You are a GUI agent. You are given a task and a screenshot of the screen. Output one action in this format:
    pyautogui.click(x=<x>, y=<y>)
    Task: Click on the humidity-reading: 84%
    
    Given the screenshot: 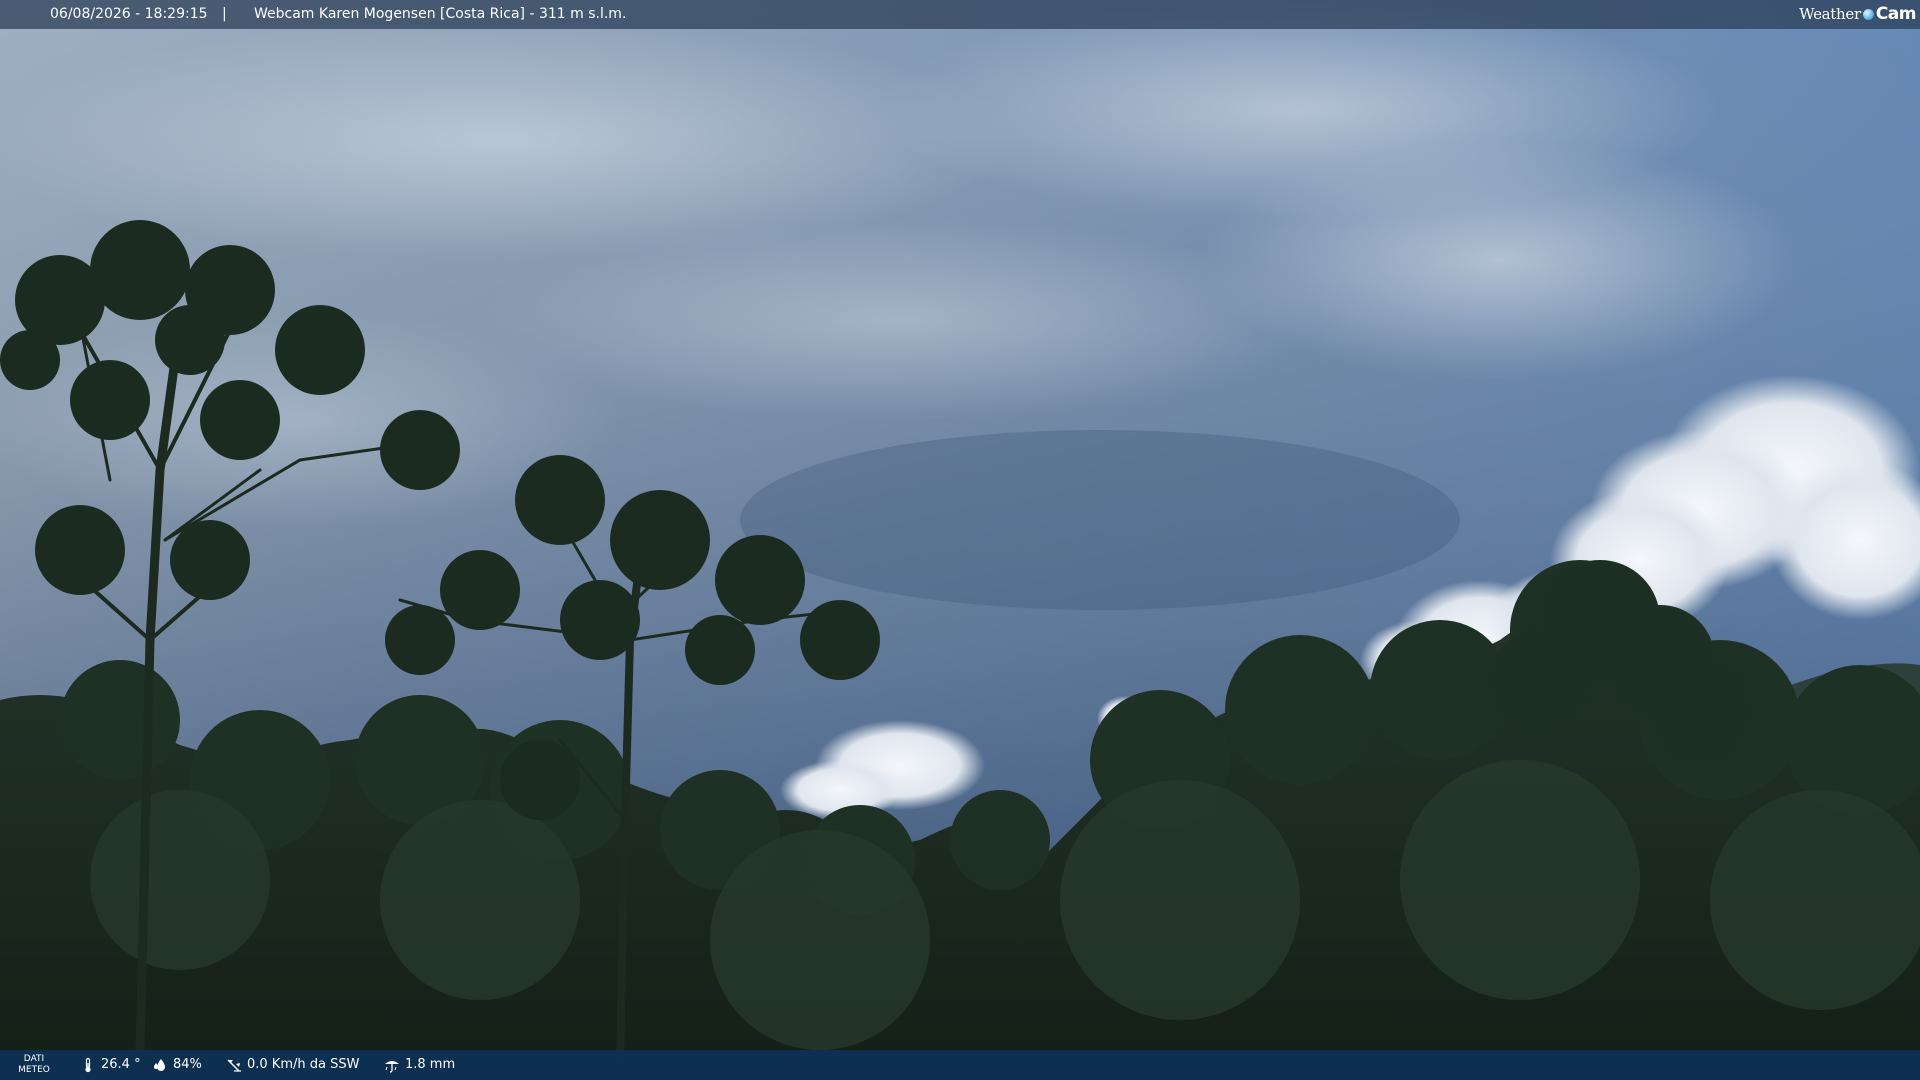 What is the action you would take?
    pyautogui.click(x=177, y=1065)
    